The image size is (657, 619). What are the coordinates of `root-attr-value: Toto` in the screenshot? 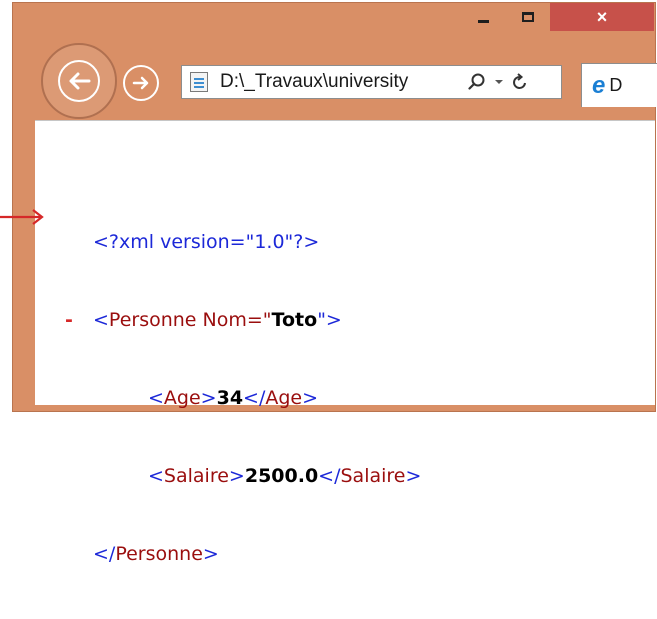 It's located at (294, 320).